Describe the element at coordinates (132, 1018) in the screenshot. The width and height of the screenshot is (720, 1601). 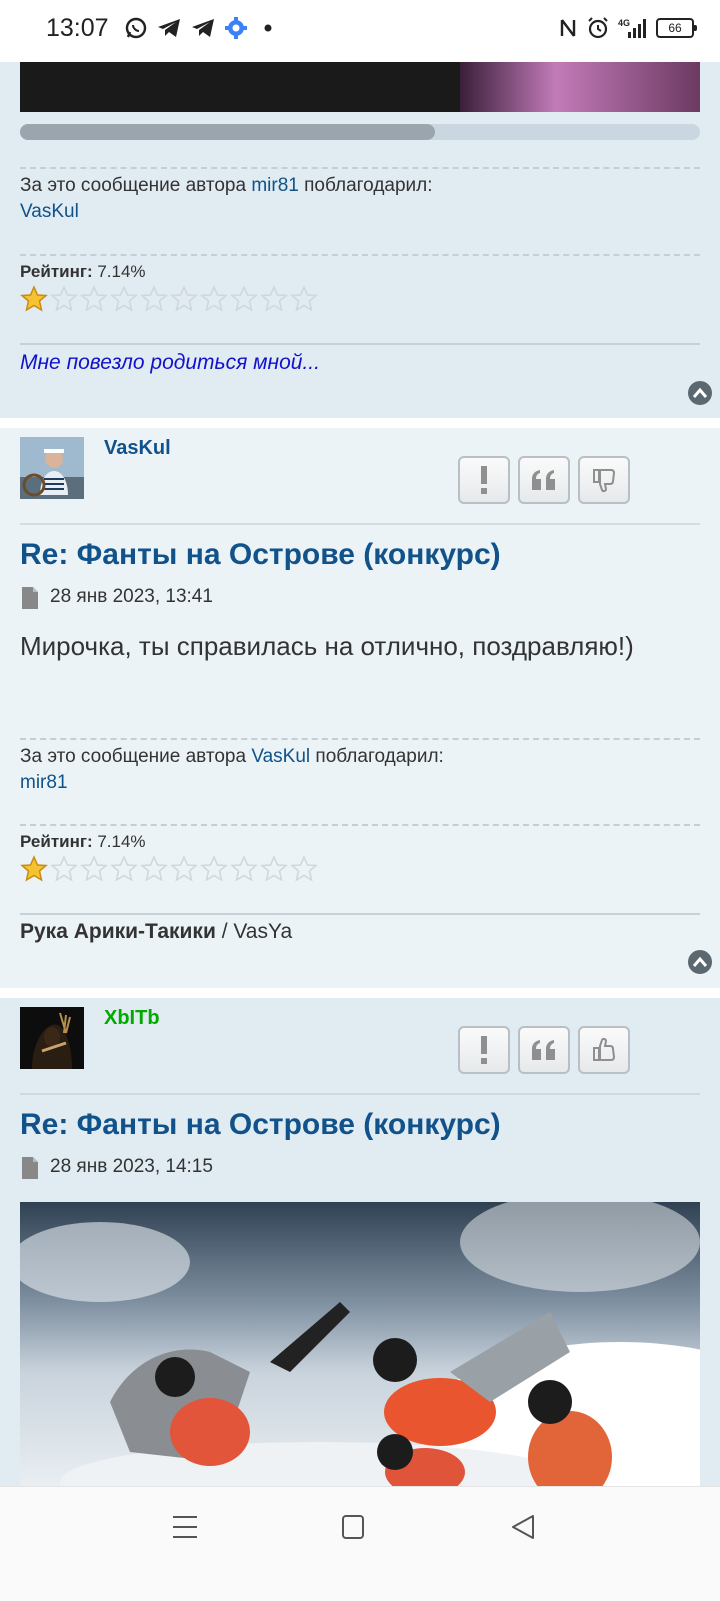
I see `username: XbITb` at that location.